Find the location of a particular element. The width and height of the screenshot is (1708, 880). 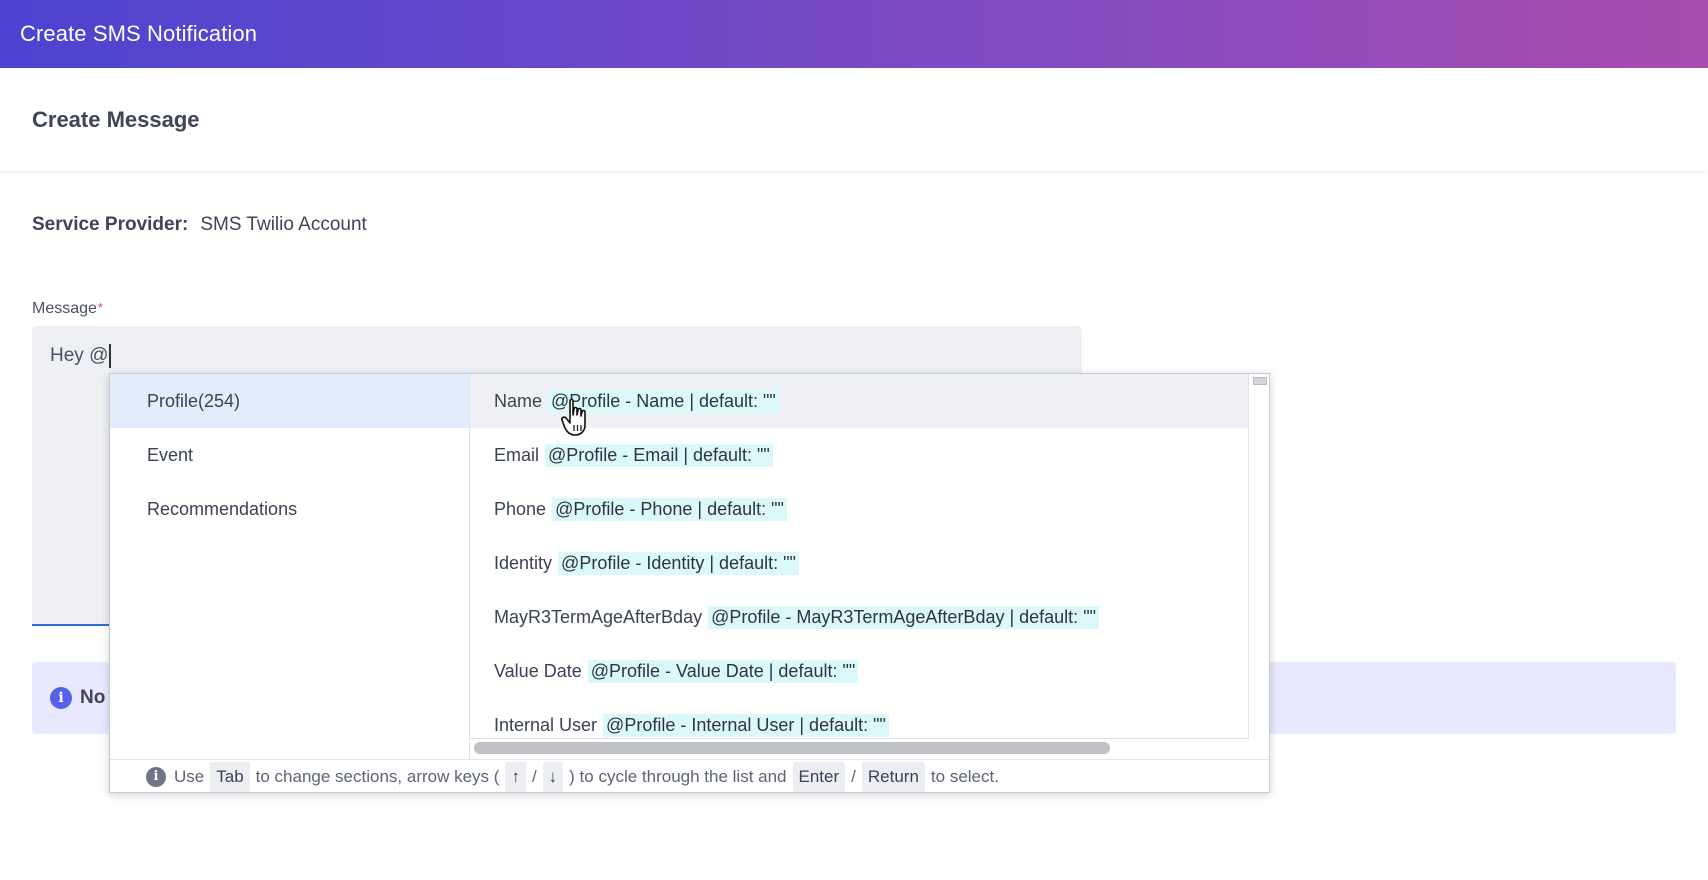

tab-key: Tab is located at coordinates (230, 776).